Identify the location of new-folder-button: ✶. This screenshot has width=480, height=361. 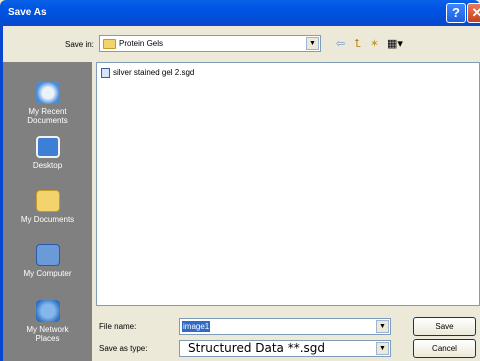
(374, 44).